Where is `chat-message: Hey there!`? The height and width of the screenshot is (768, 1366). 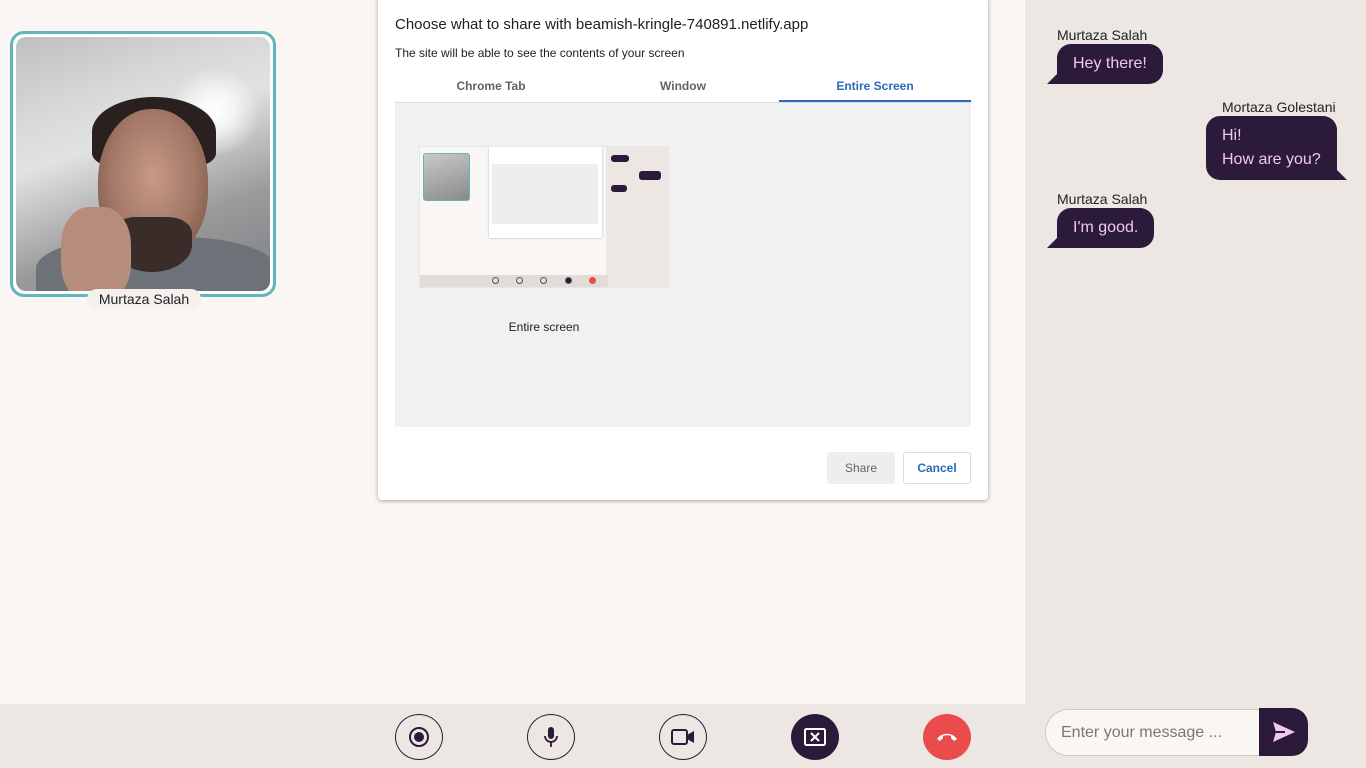
chat-message: Hey there! is located at coordinates (1105, 64).